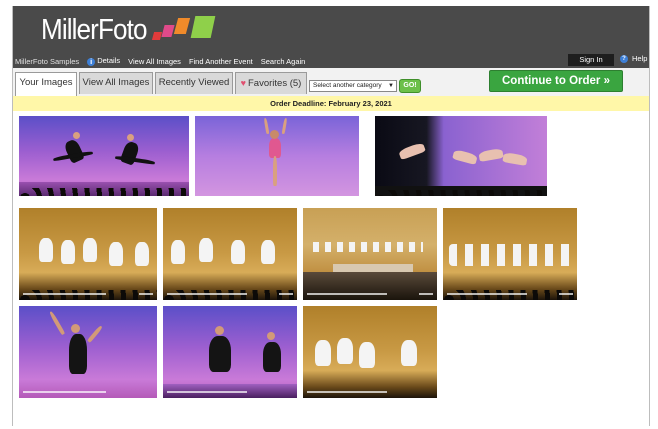 This screenshot has height=429, width=658. I want to click on nav-search-again: Search Again, so click(283, 61).